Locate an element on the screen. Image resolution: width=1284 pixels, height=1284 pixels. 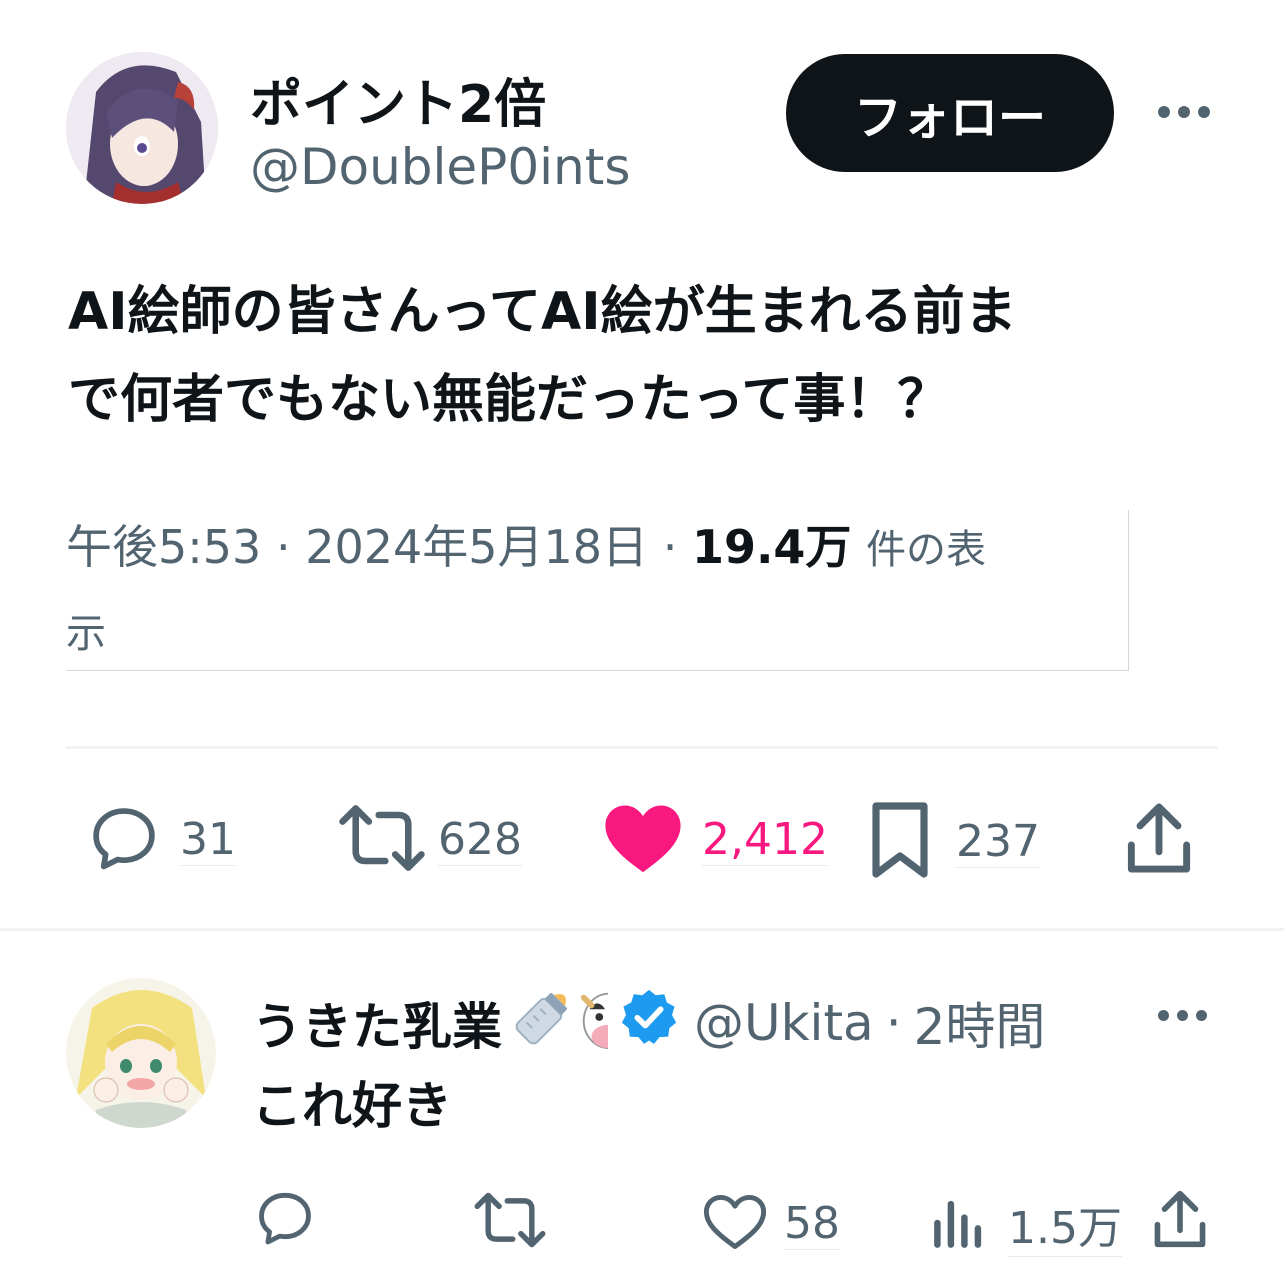
tweet-text-line: AI絵師の皆さんってAI絵が生まれる前ま is located at coordinates (542, 312).